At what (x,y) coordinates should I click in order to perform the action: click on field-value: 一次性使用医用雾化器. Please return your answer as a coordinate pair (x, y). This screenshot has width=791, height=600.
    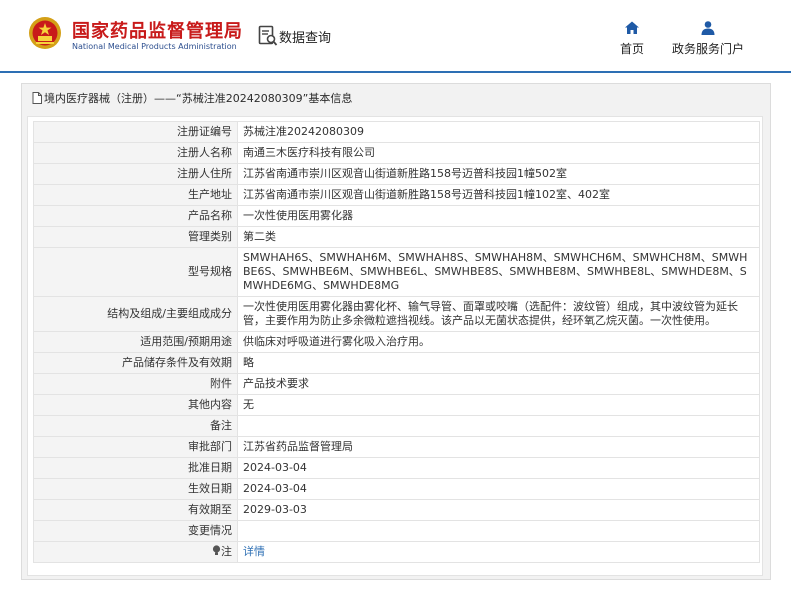
    Looking at the image, I should click on (498, 216).